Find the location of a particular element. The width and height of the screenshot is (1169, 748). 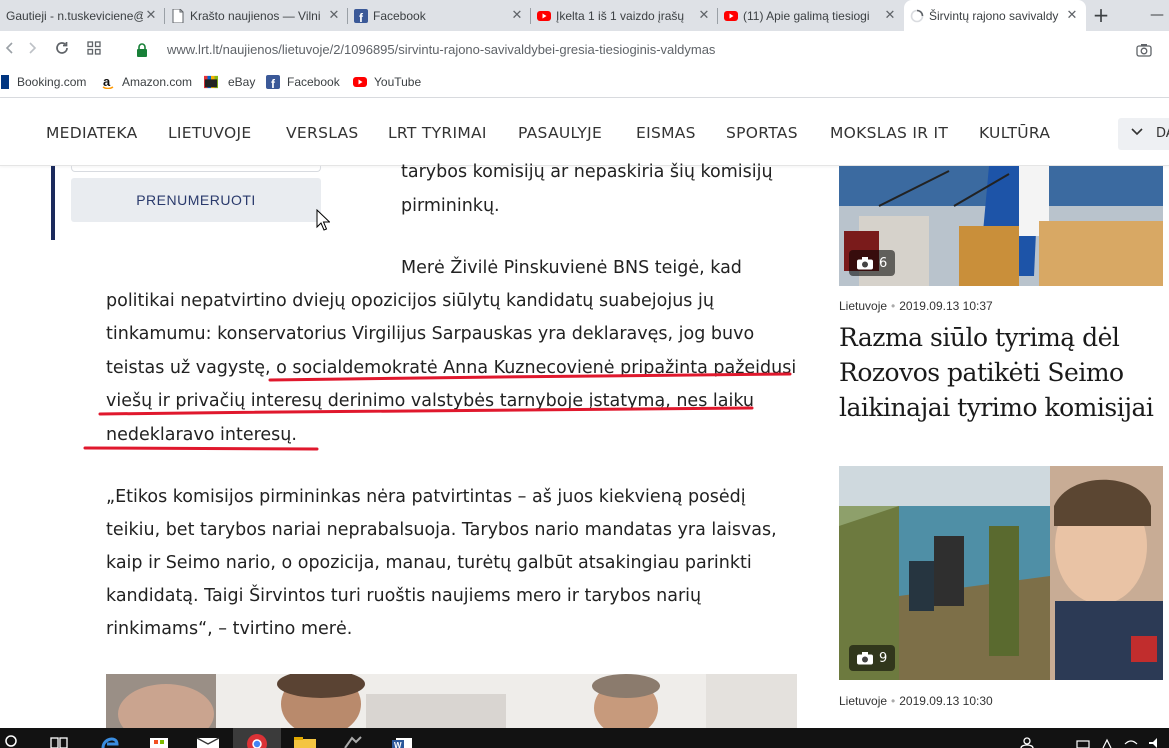

system-tray-icons is located at coordinates (1122, 740).